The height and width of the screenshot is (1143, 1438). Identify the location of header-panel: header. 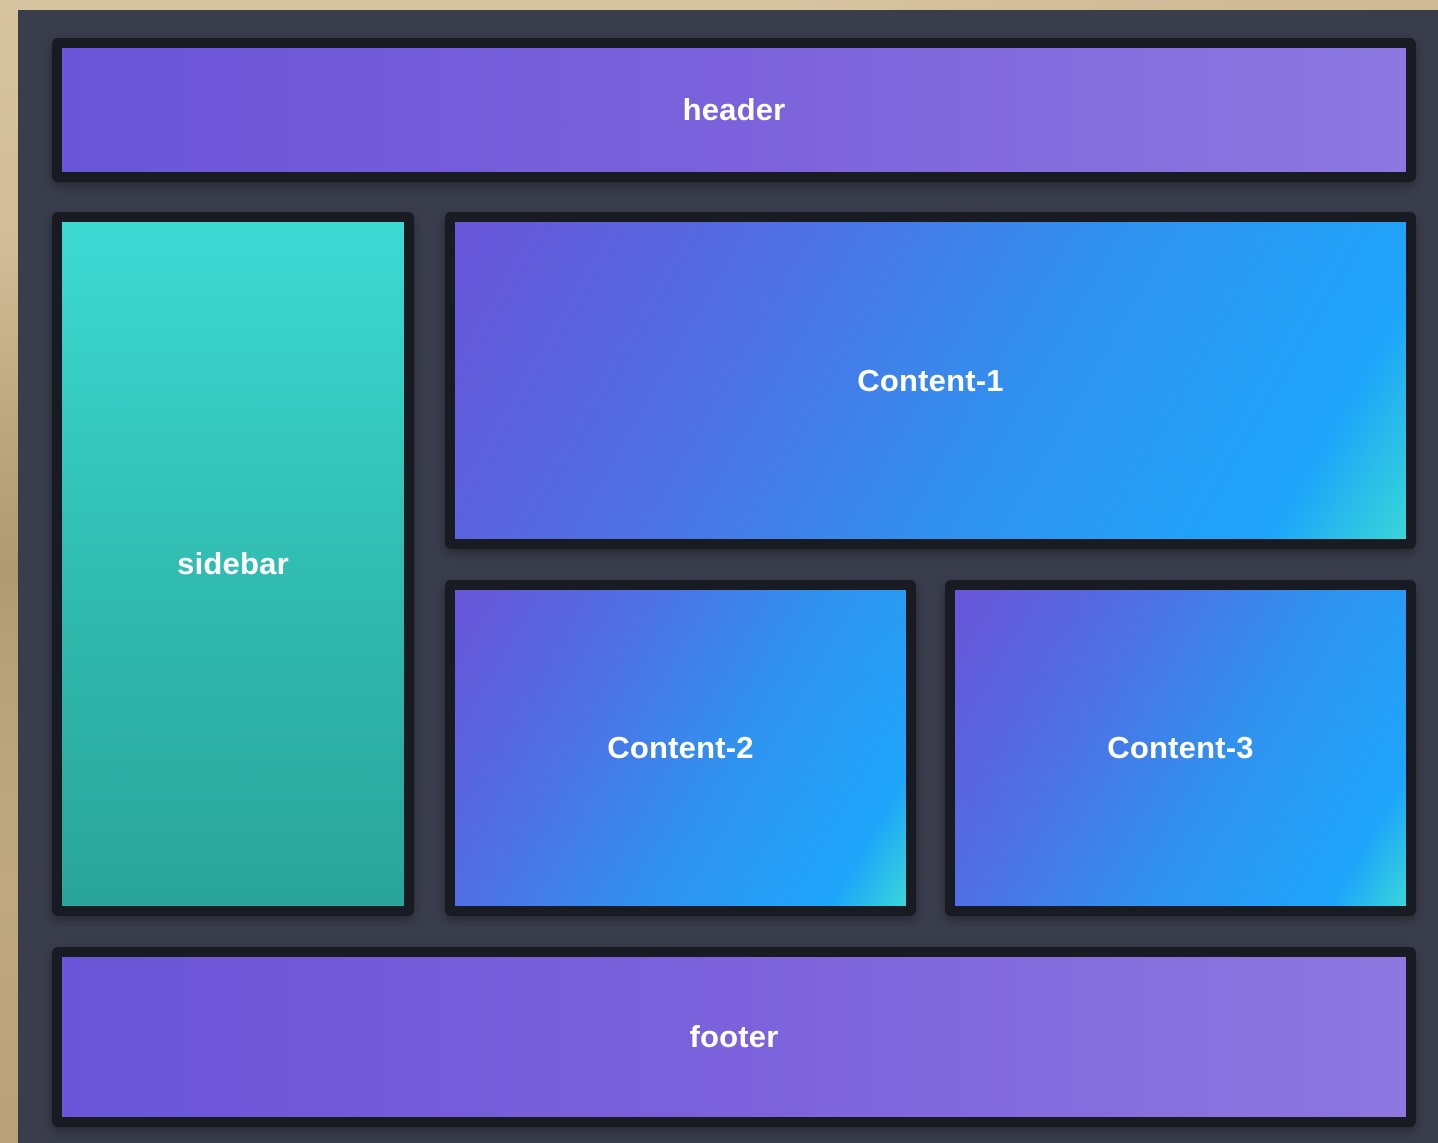
(734, 110).